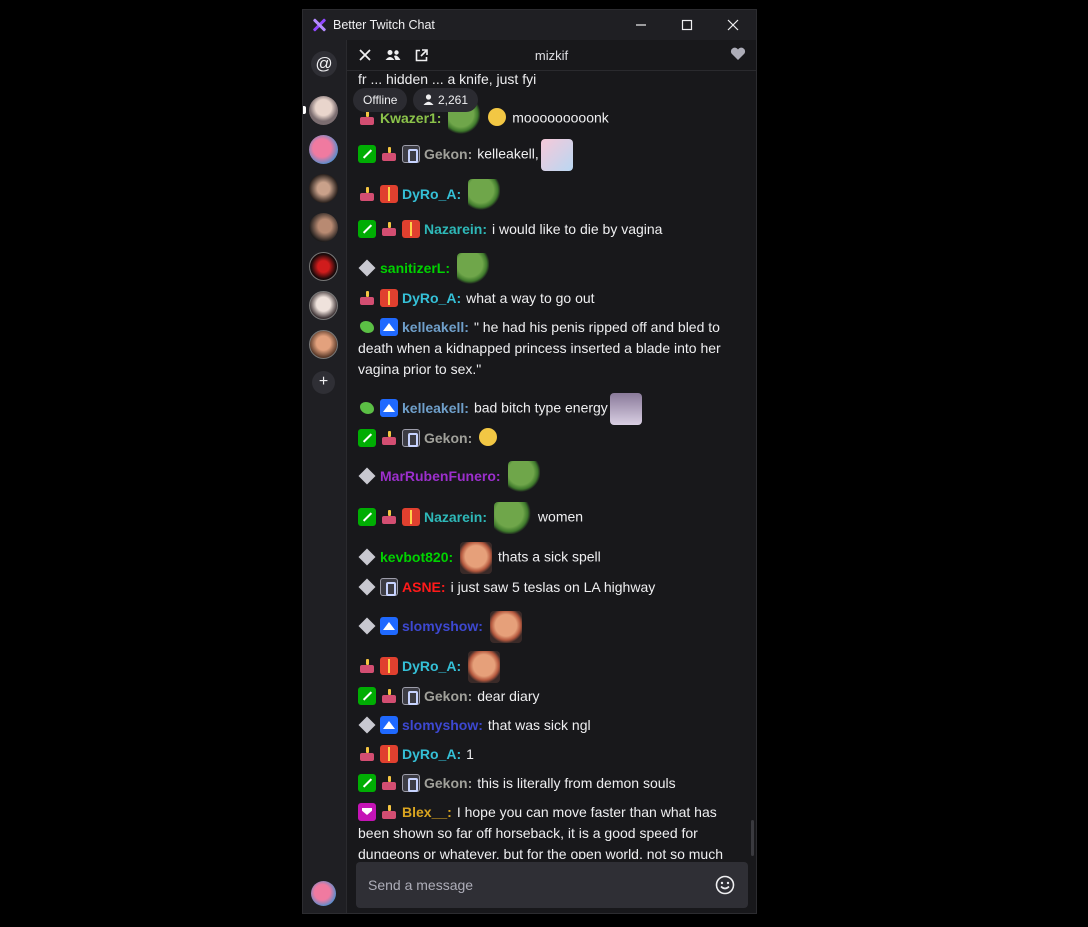 This screenshot has height=927, width=1088. I want to click on username: kevbot820:, so click(416, 557).